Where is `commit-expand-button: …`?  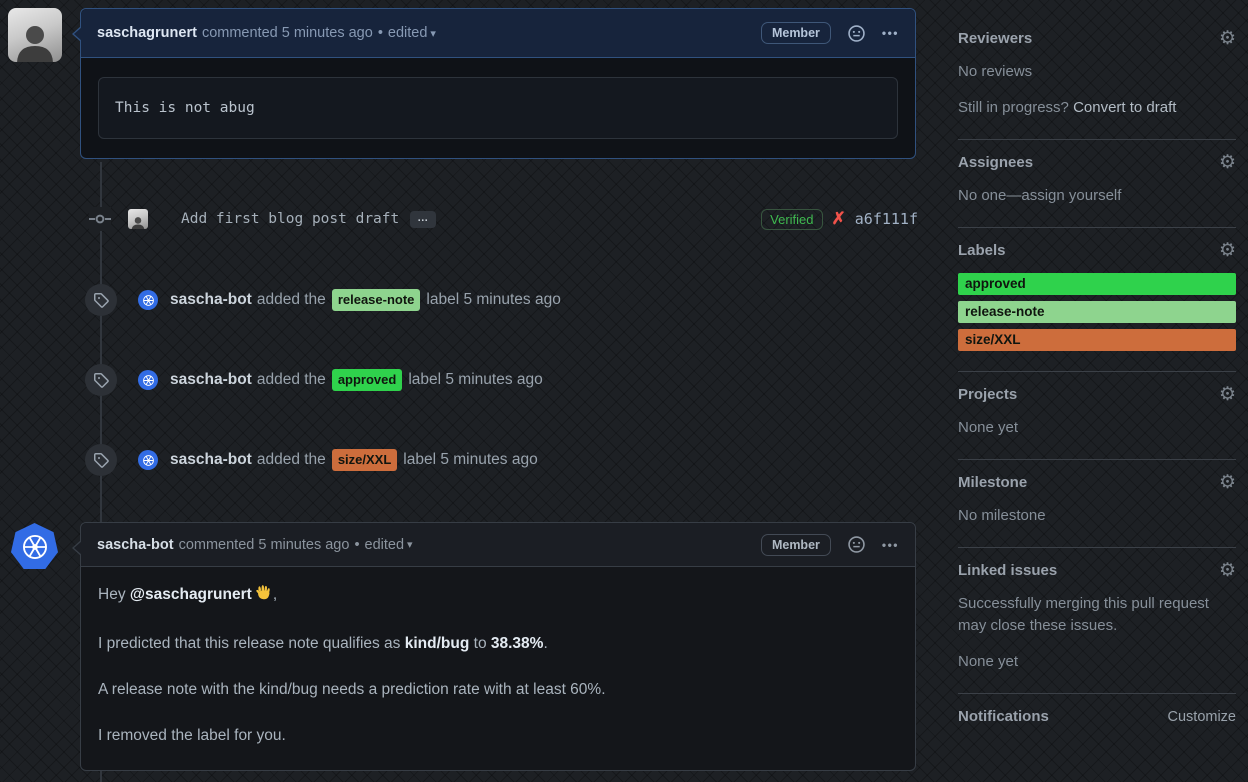
commit-expand-button: … is located at coordinates (423, 219).